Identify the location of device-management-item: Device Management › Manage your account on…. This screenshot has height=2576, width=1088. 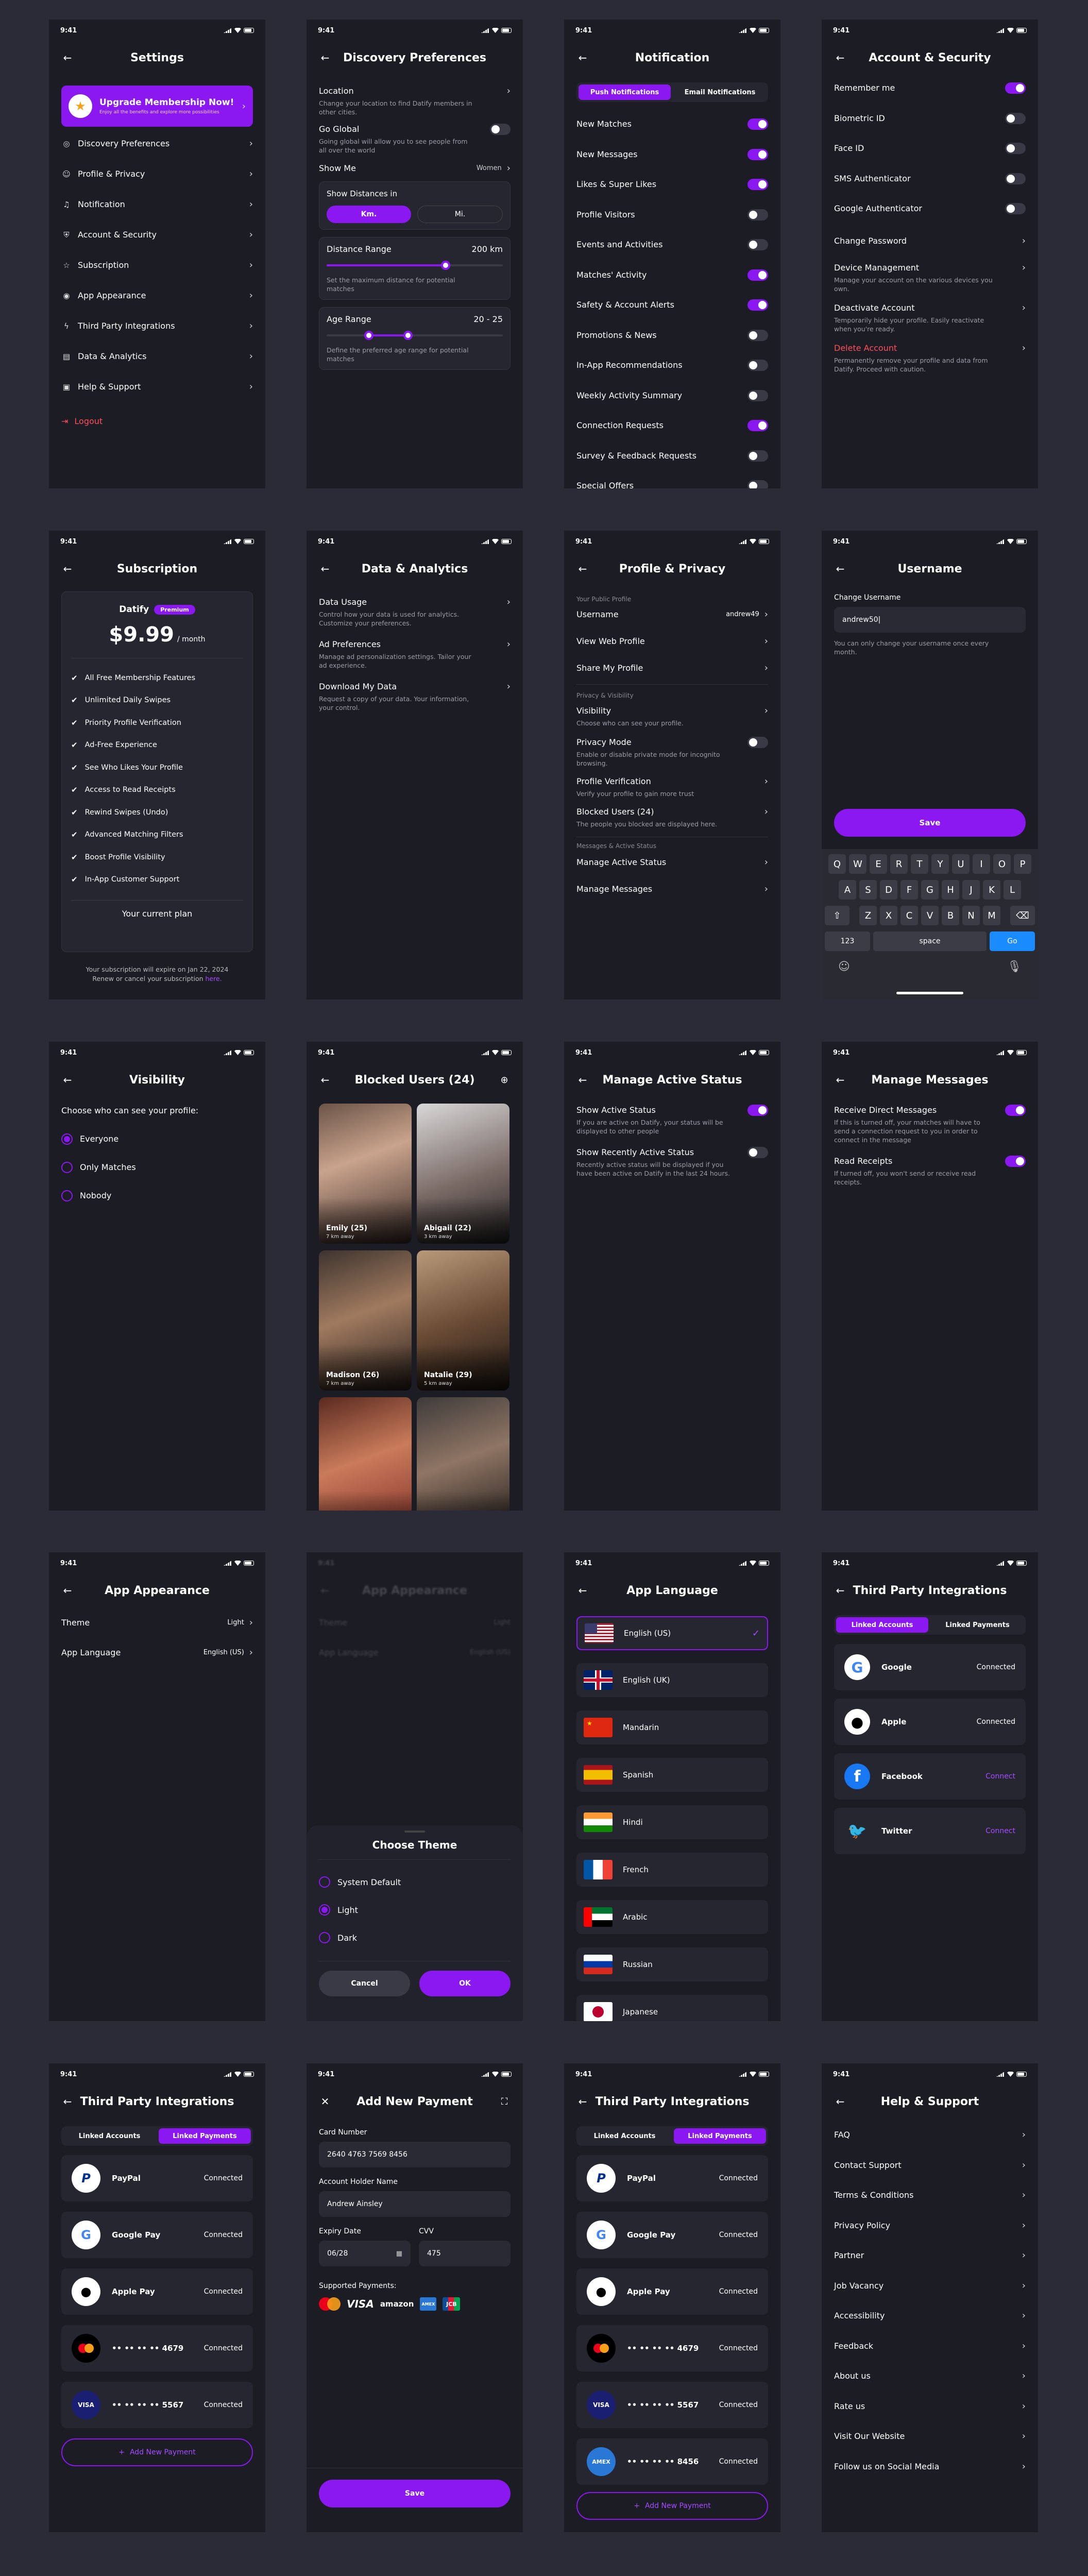
(930, 277).